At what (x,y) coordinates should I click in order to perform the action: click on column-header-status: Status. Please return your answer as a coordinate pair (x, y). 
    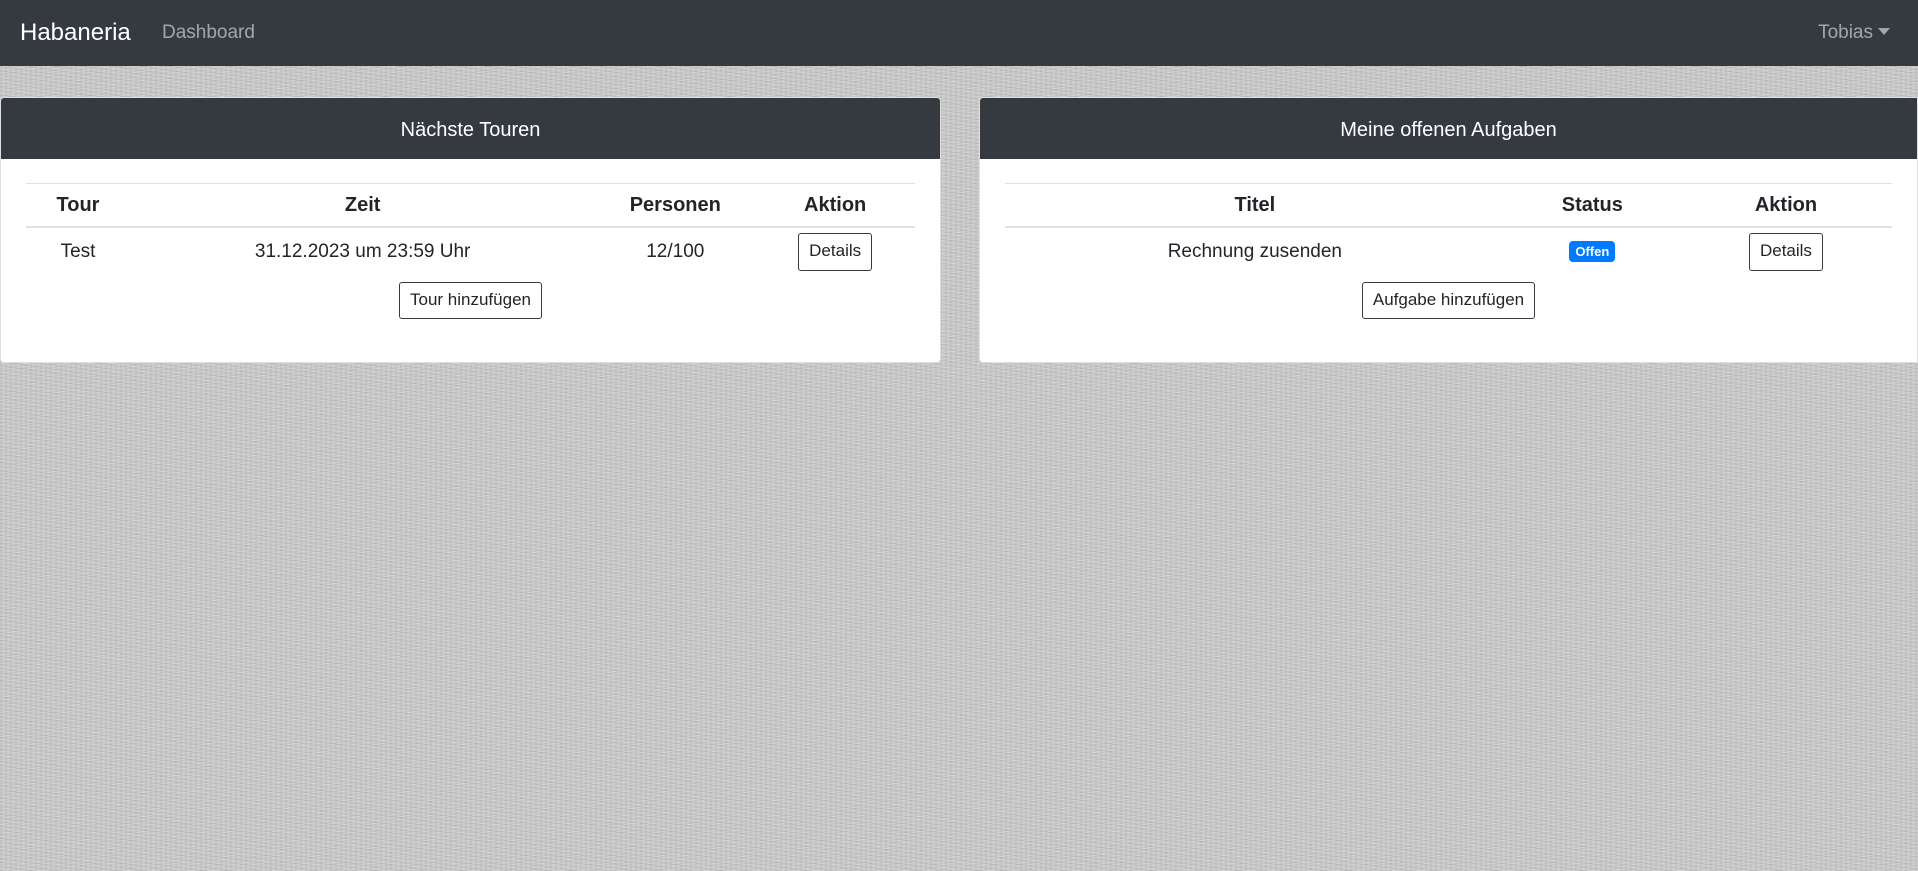
    Looking at the image, I should click on (1592, 205).